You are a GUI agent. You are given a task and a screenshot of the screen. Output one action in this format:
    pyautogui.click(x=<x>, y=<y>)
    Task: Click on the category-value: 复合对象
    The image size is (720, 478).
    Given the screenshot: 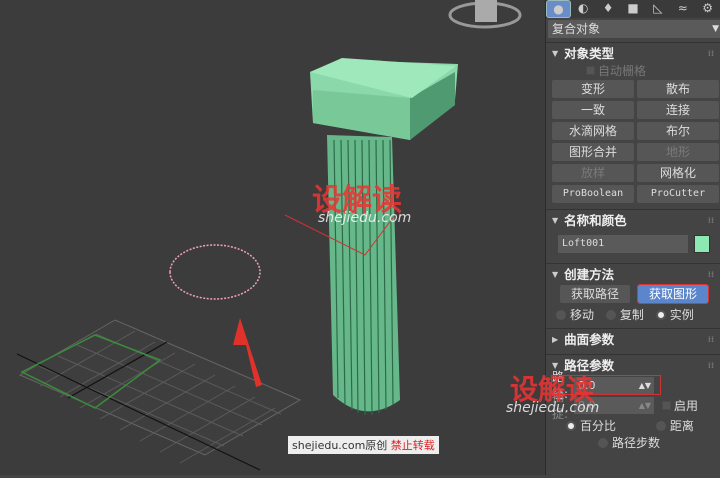 What is the action you would take?
    pyautogui.click(x=576, y=29)
    